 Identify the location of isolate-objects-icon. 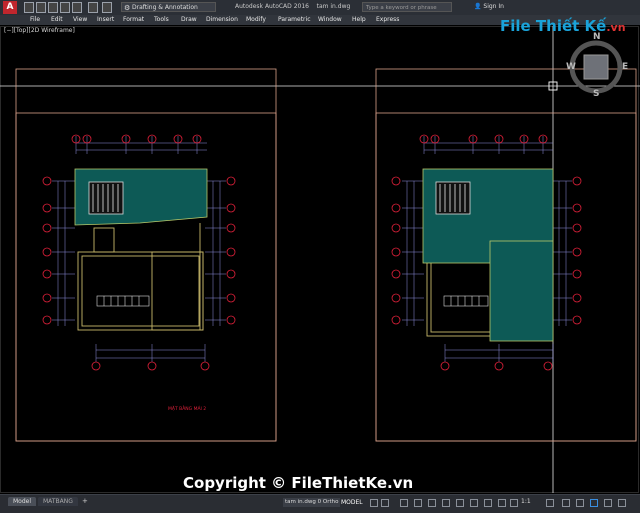
(608, 503).